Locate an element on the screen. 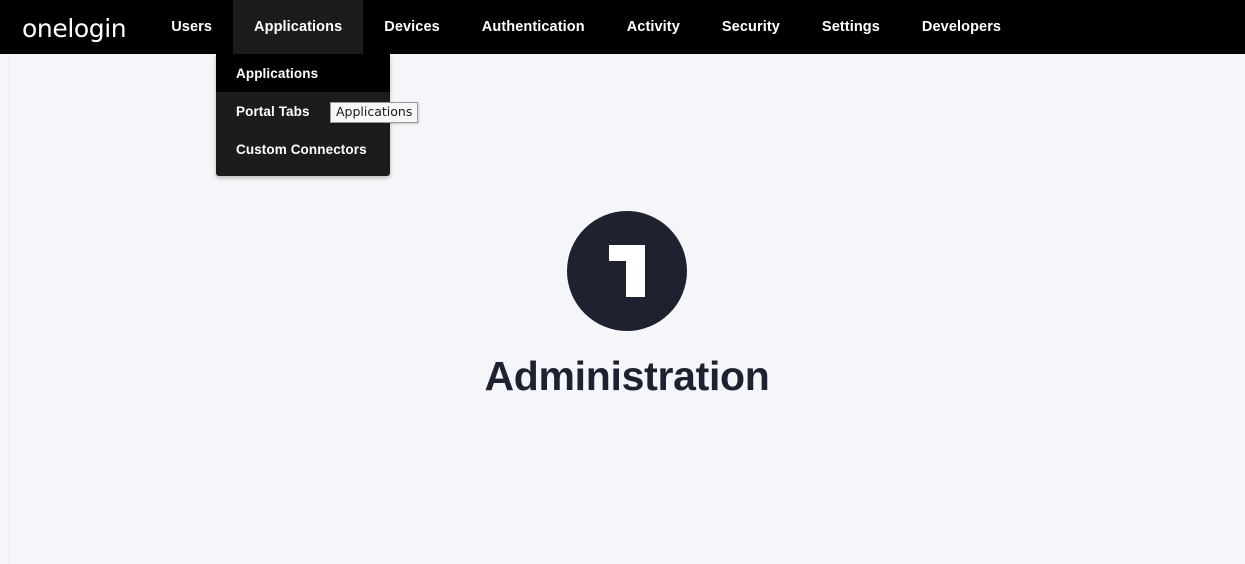 This screenshot has height=564, width=1245. nav-item-label: Authentication is located at coordinates (533, 27).